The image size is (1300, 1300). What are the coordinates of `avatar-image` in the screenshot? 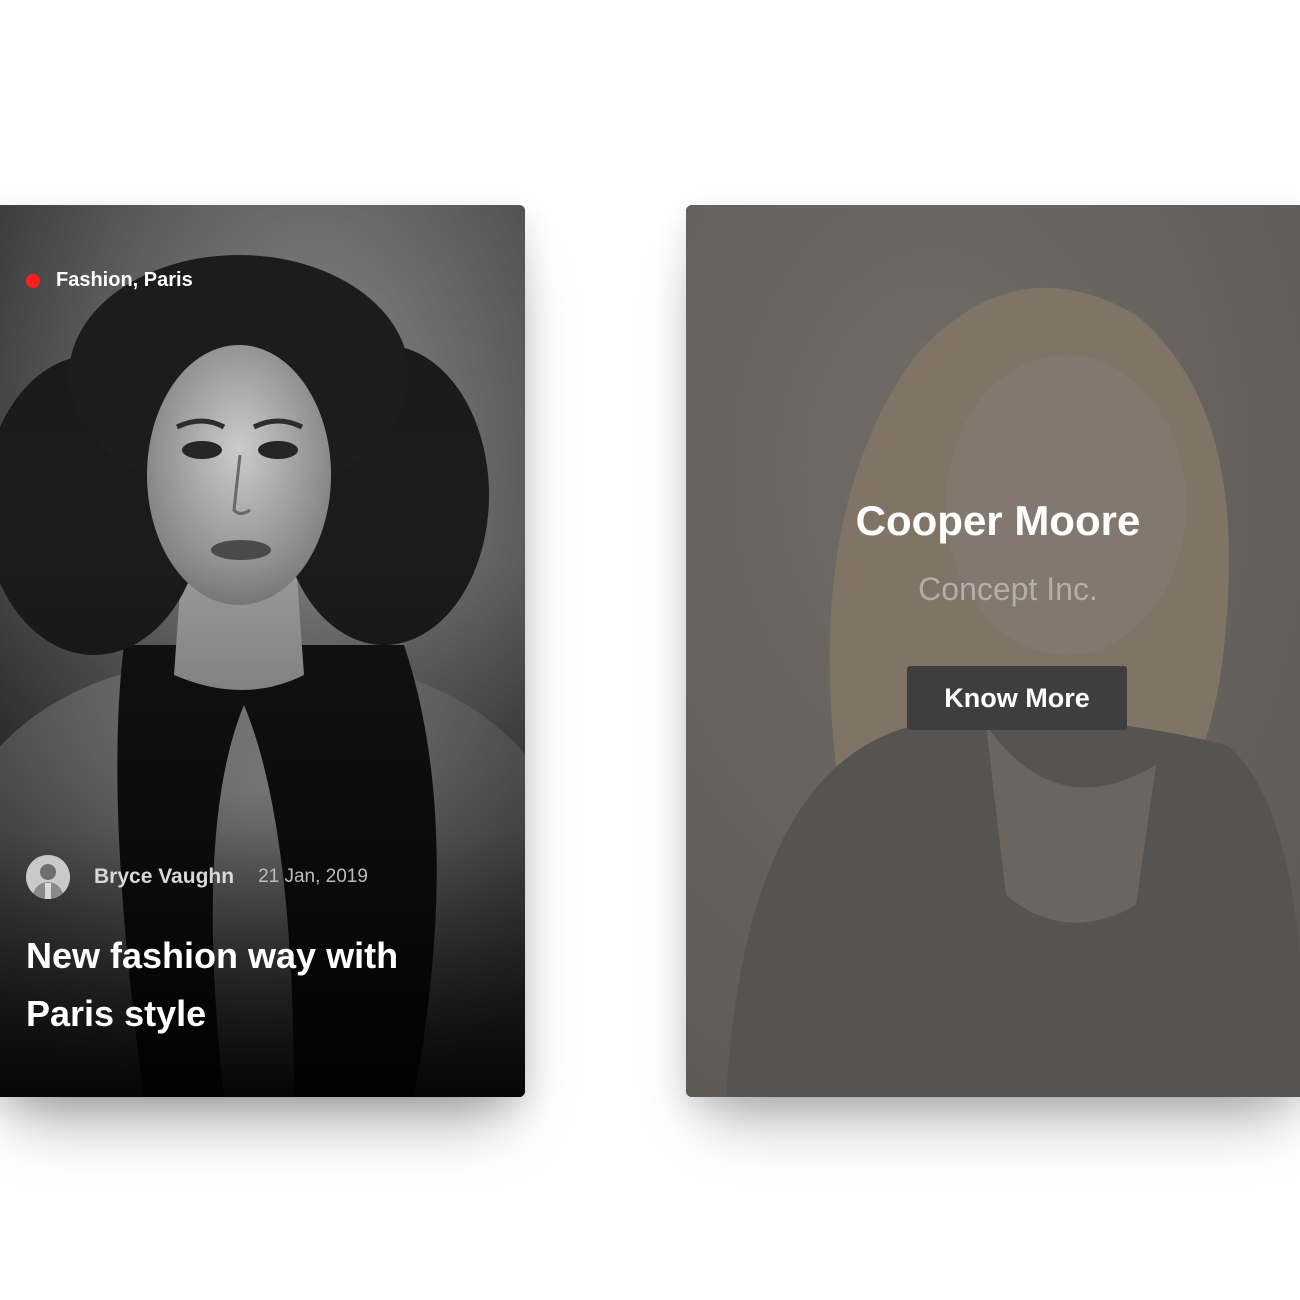 It's located at (48, 877).